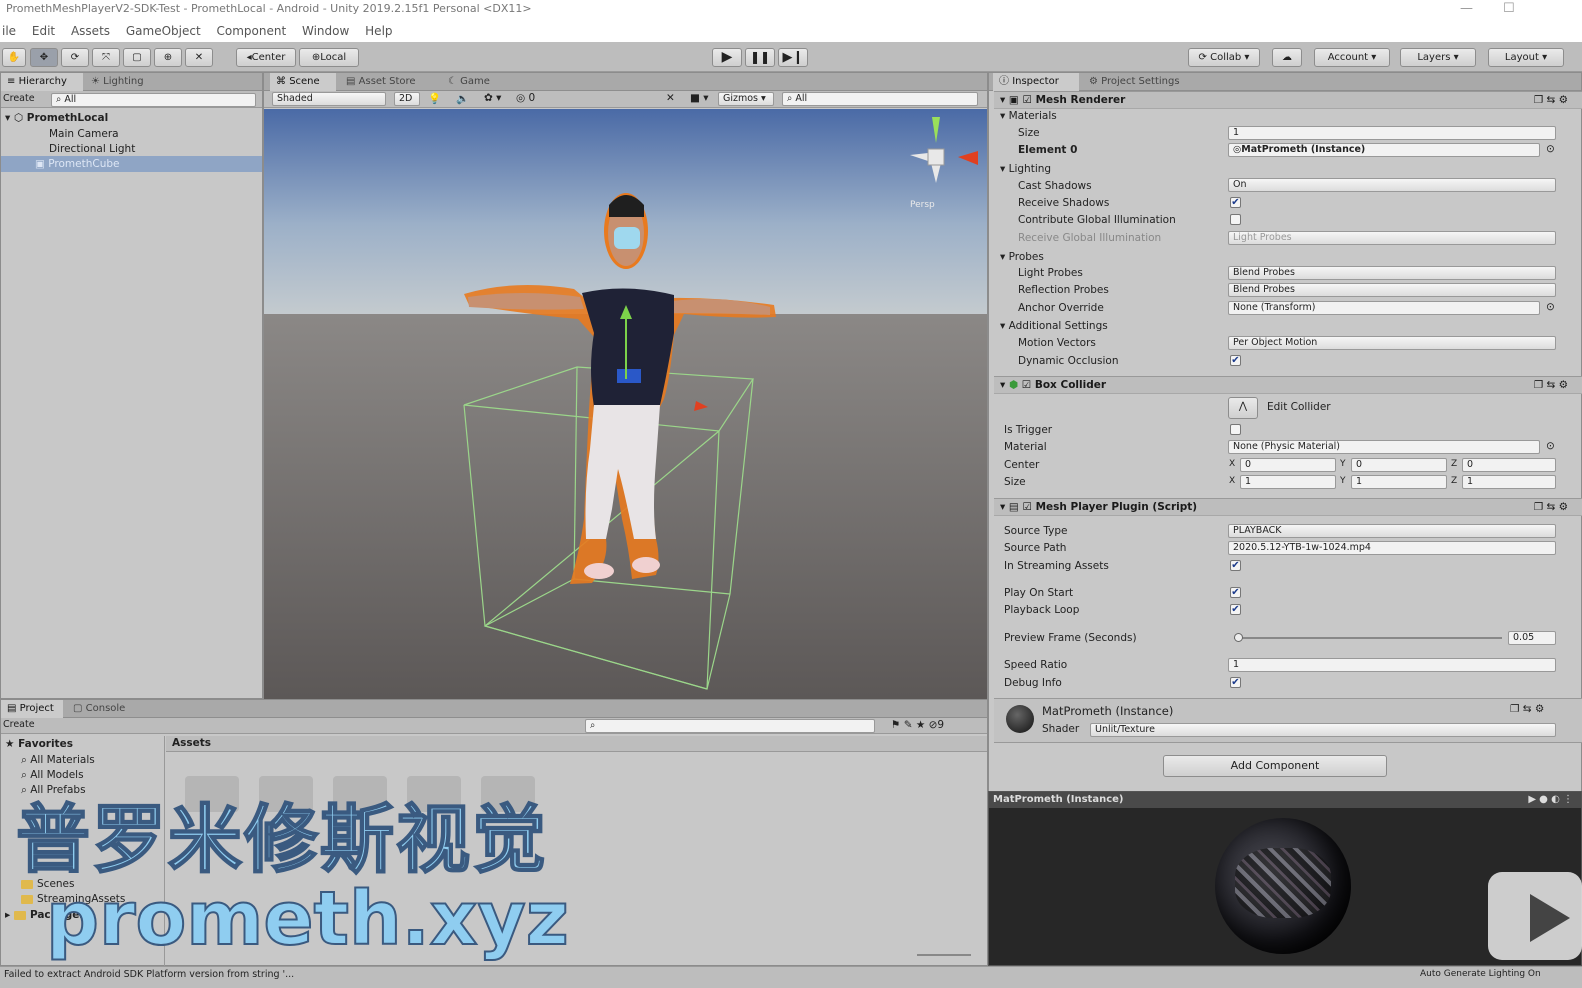 The height and width of the screenshot is (988, 1582). I want to click on preview-frame-field: 0.05, so click(1532, 638).